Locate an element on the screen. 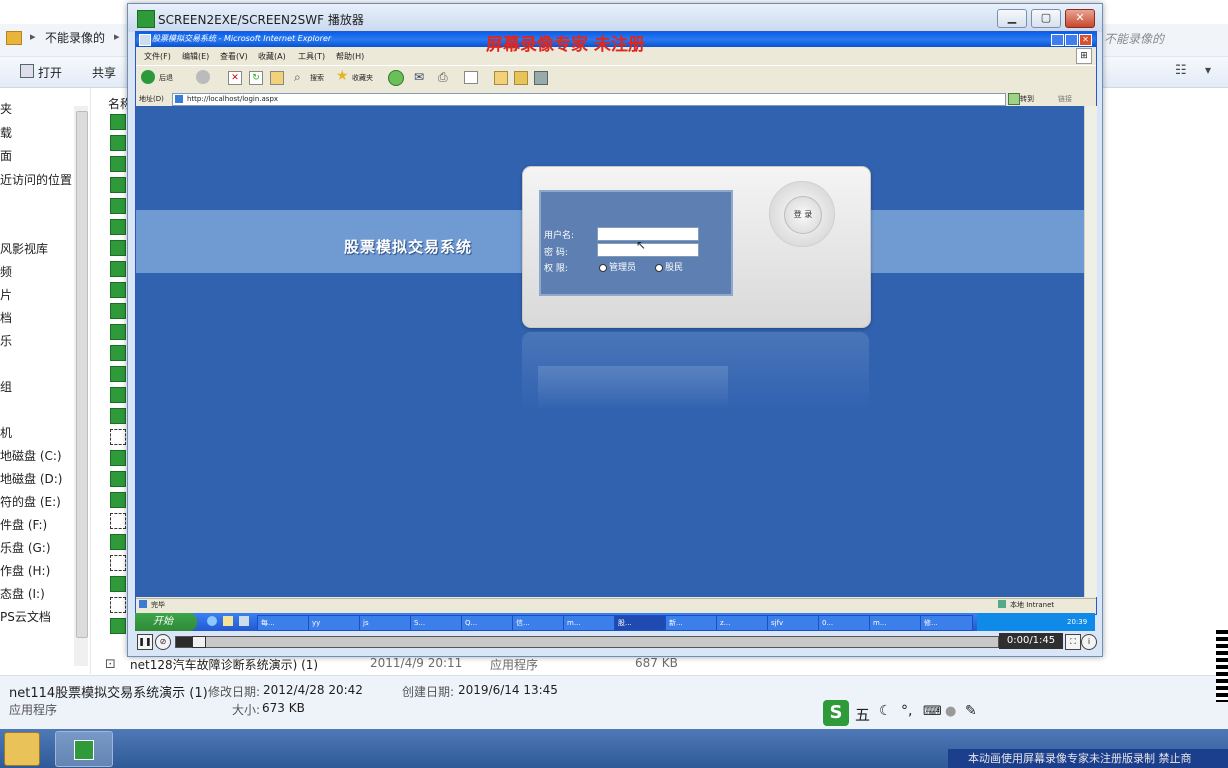 Image resolution: width=1228 pixels, height=768 pixels. wrench-icon: ✎ is located at coordinates (971, 711).